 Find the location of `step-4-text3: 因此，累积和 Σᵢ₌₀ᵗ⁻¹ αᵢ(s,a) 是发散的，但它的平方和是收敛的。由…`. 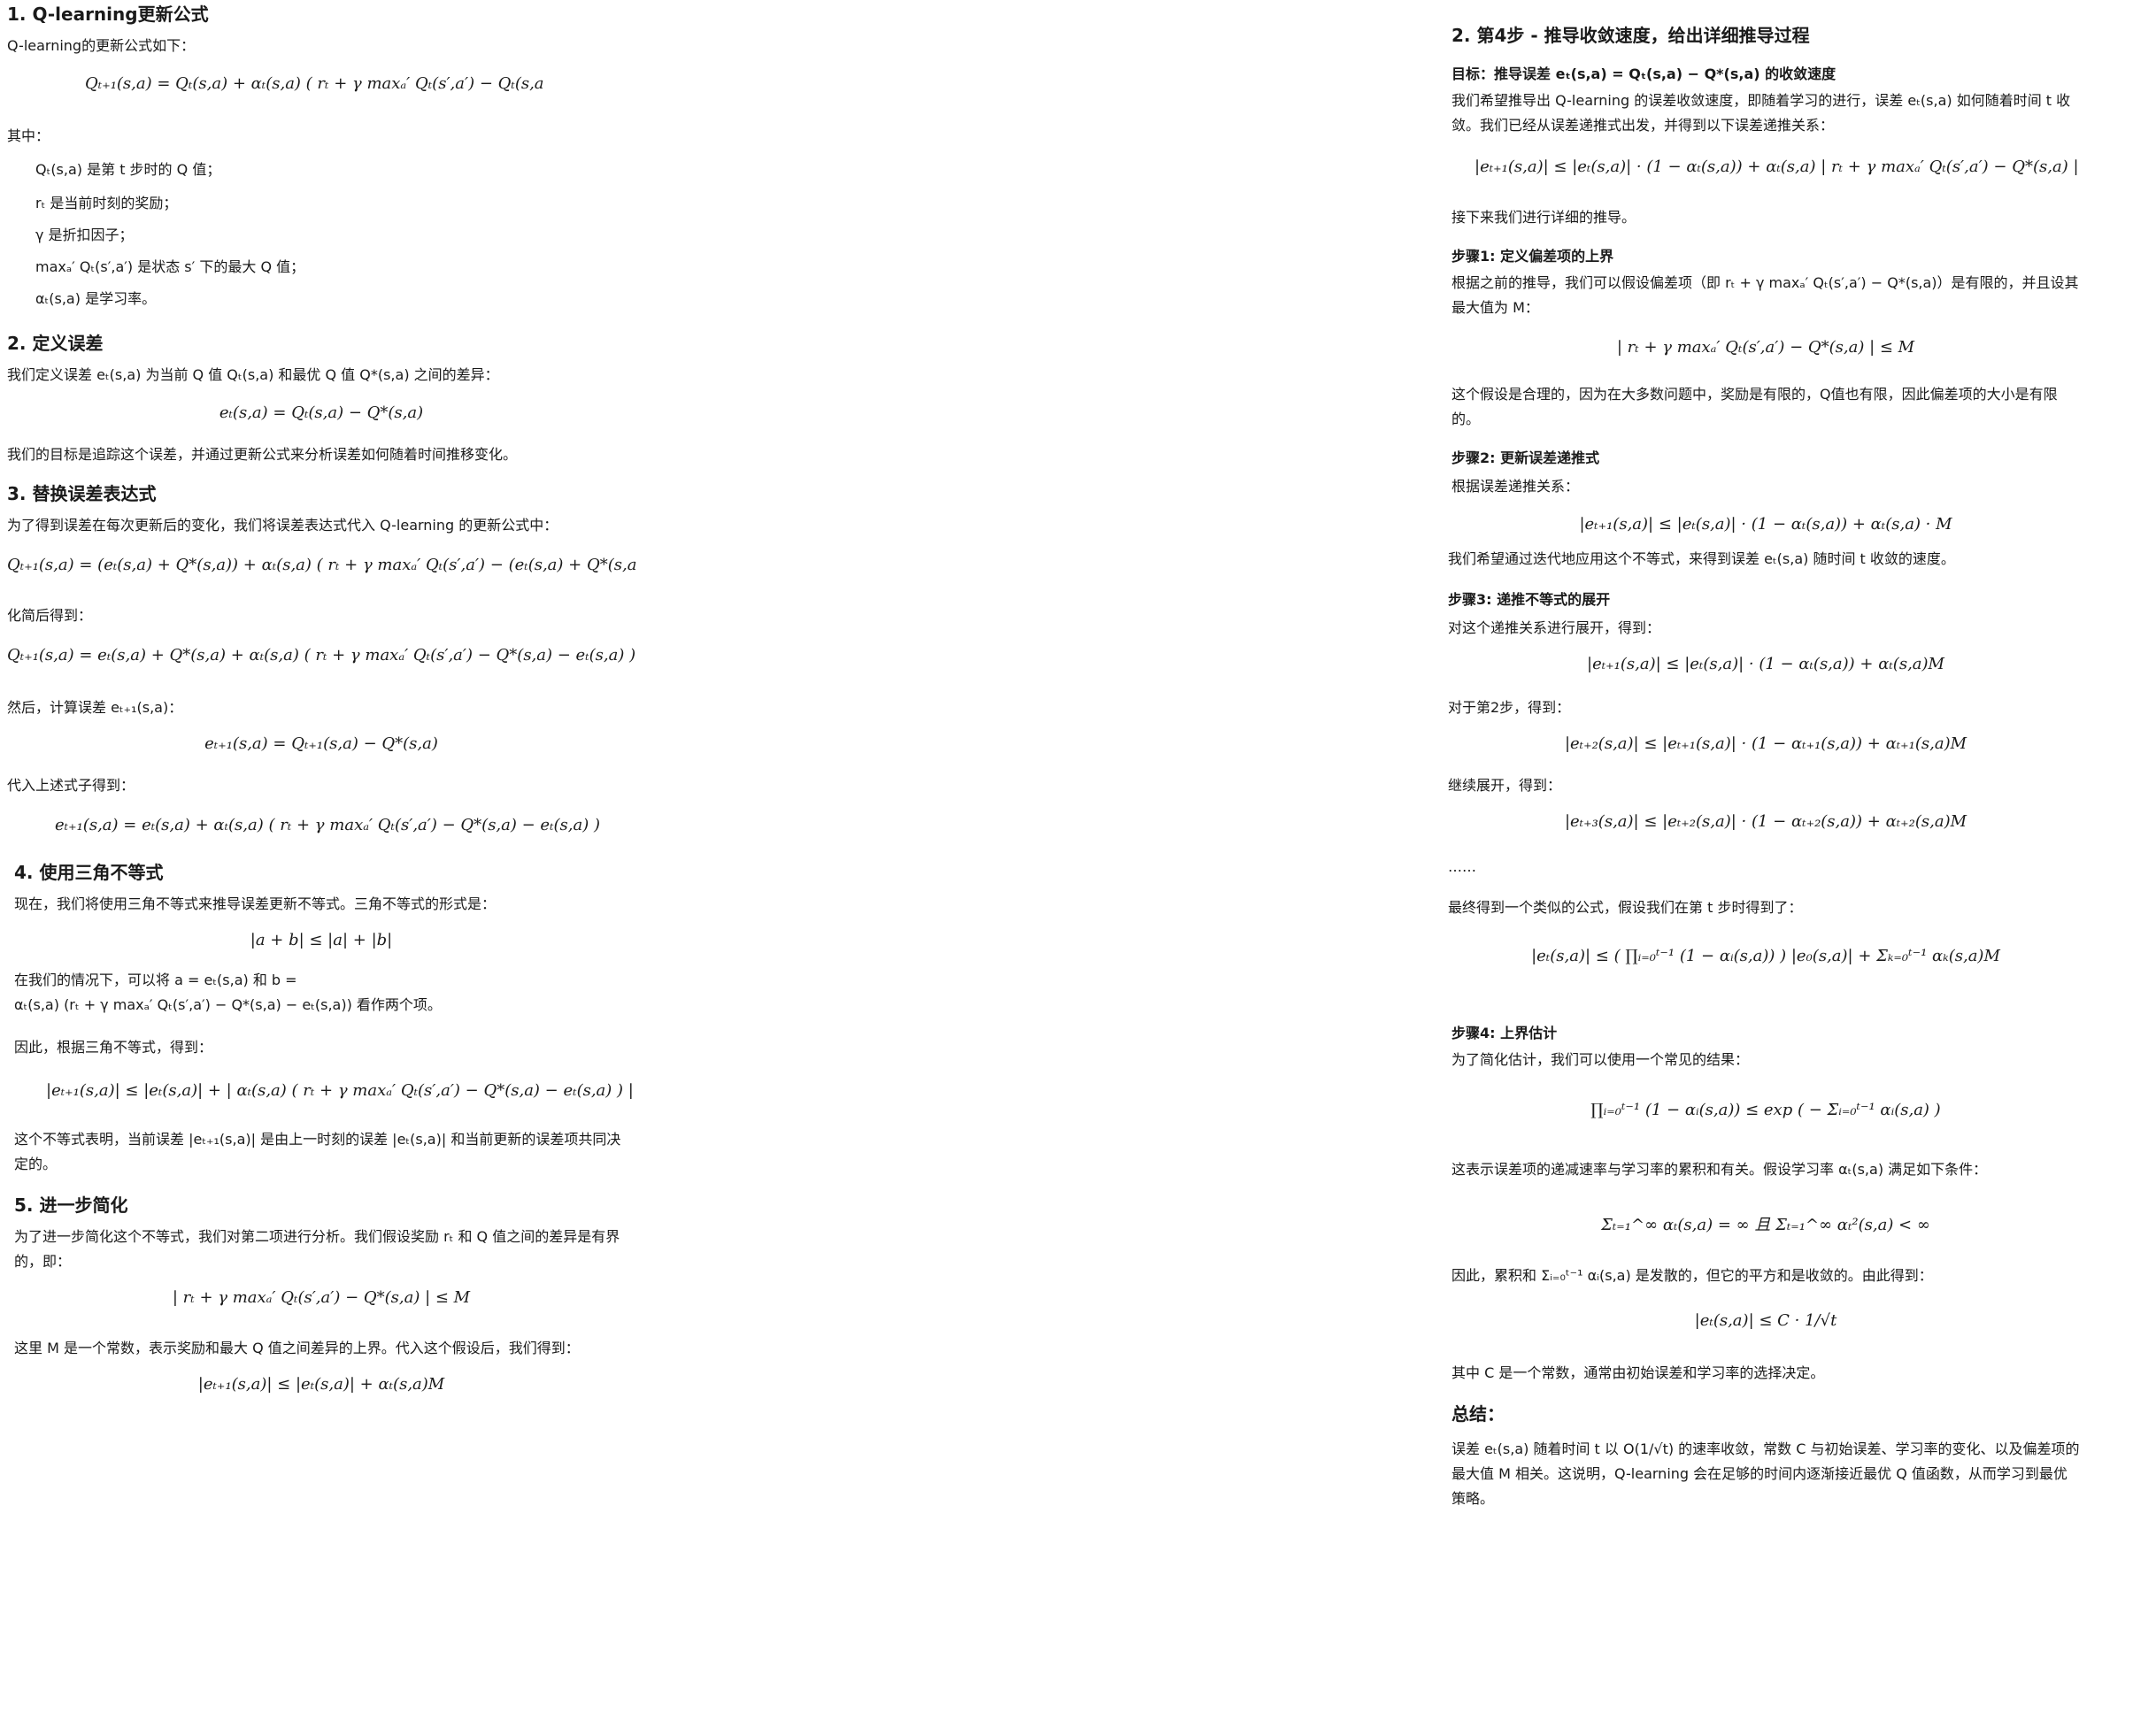

step-4-text3: 因此，累积和 Σᵢ₌₀ᵗ⁻¹ αᵢ(s,a) 是发散的，但它的平方和是收敛的。由… is located at coordinates (1692, 1275).